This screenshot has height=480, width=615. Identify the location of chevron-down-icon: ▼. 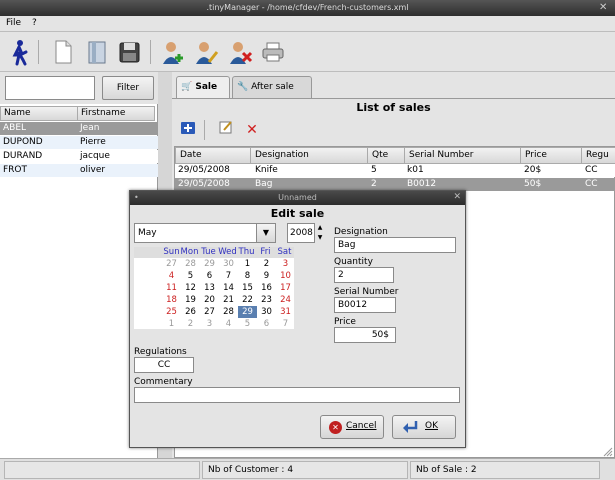
(266, 233).